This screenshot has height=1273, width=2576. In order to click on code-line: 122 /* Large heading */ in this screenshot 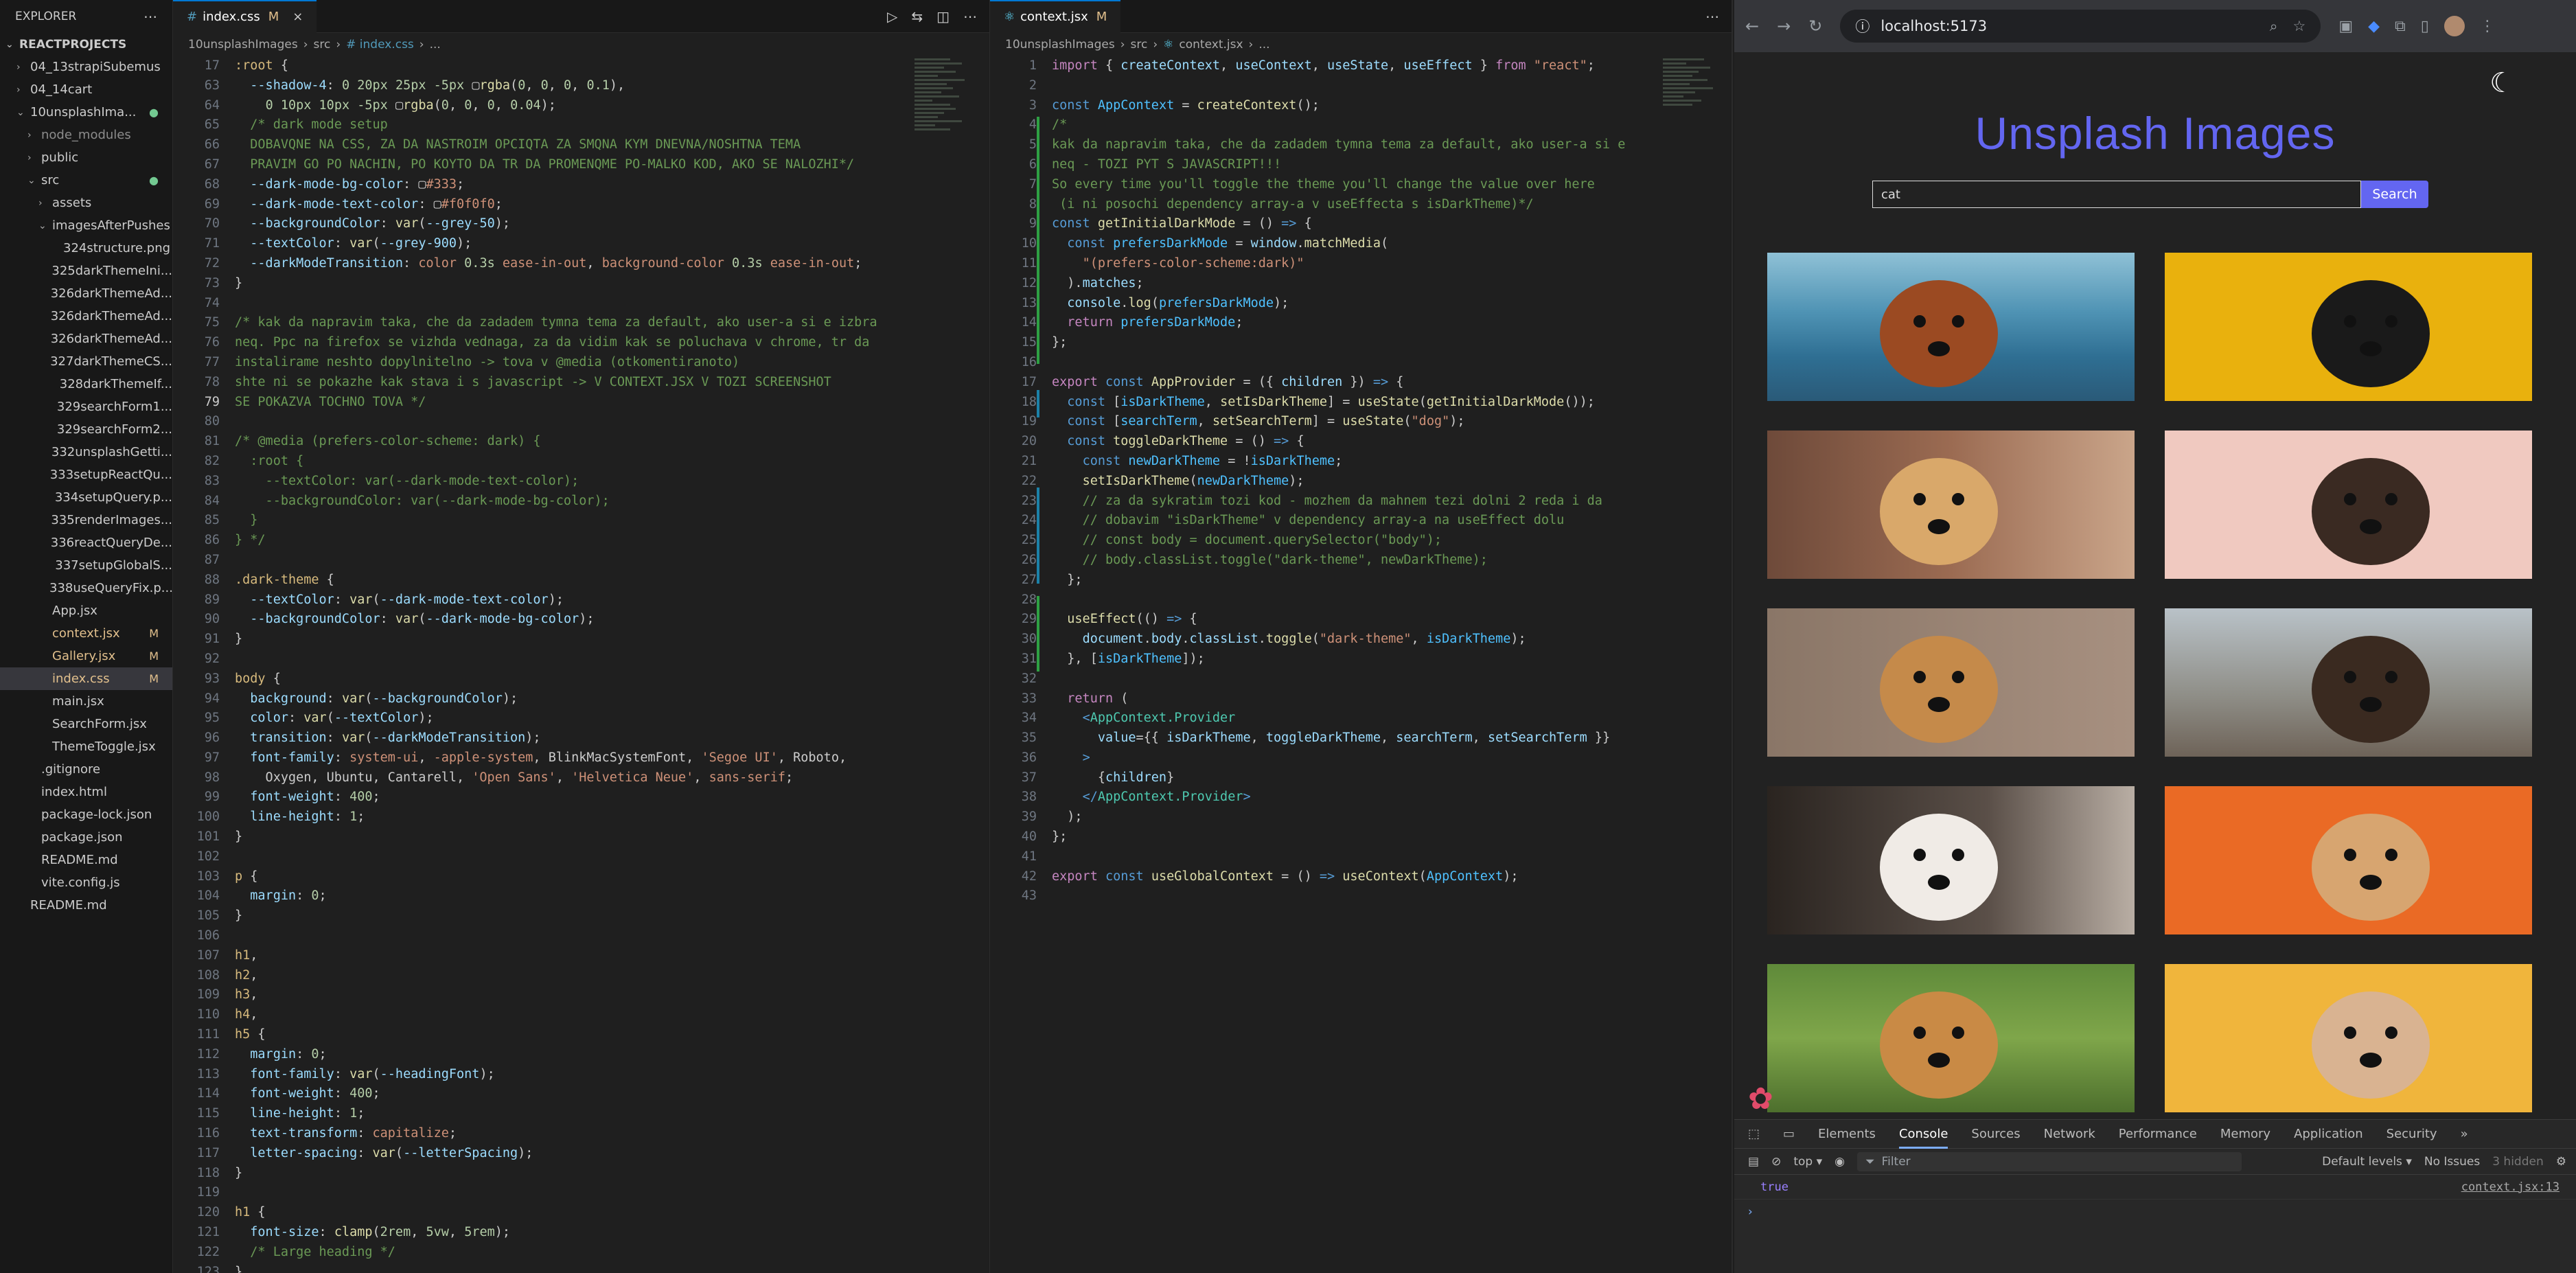, I will do `click(581, 1253)`.